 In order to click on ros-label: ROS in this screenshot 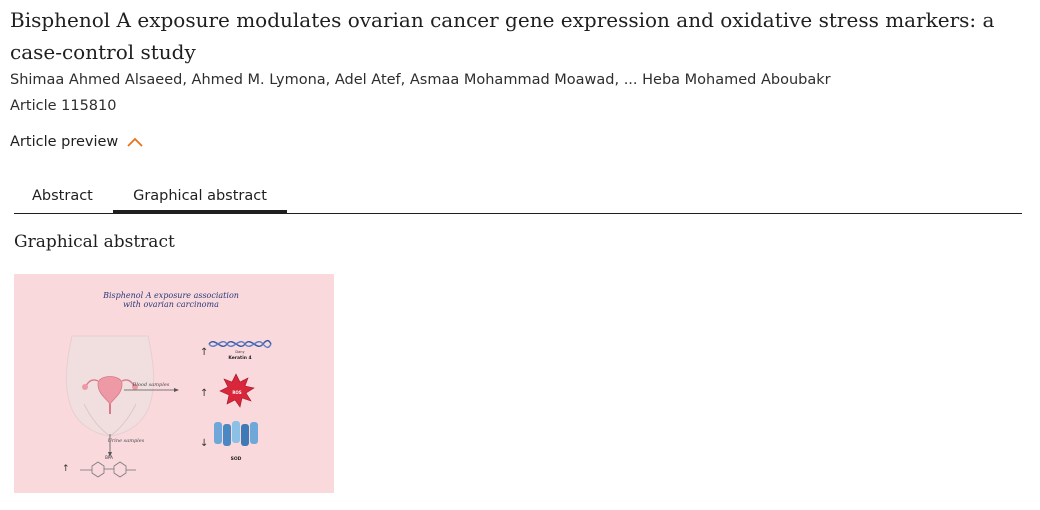, I will do `click(236, 392)`.